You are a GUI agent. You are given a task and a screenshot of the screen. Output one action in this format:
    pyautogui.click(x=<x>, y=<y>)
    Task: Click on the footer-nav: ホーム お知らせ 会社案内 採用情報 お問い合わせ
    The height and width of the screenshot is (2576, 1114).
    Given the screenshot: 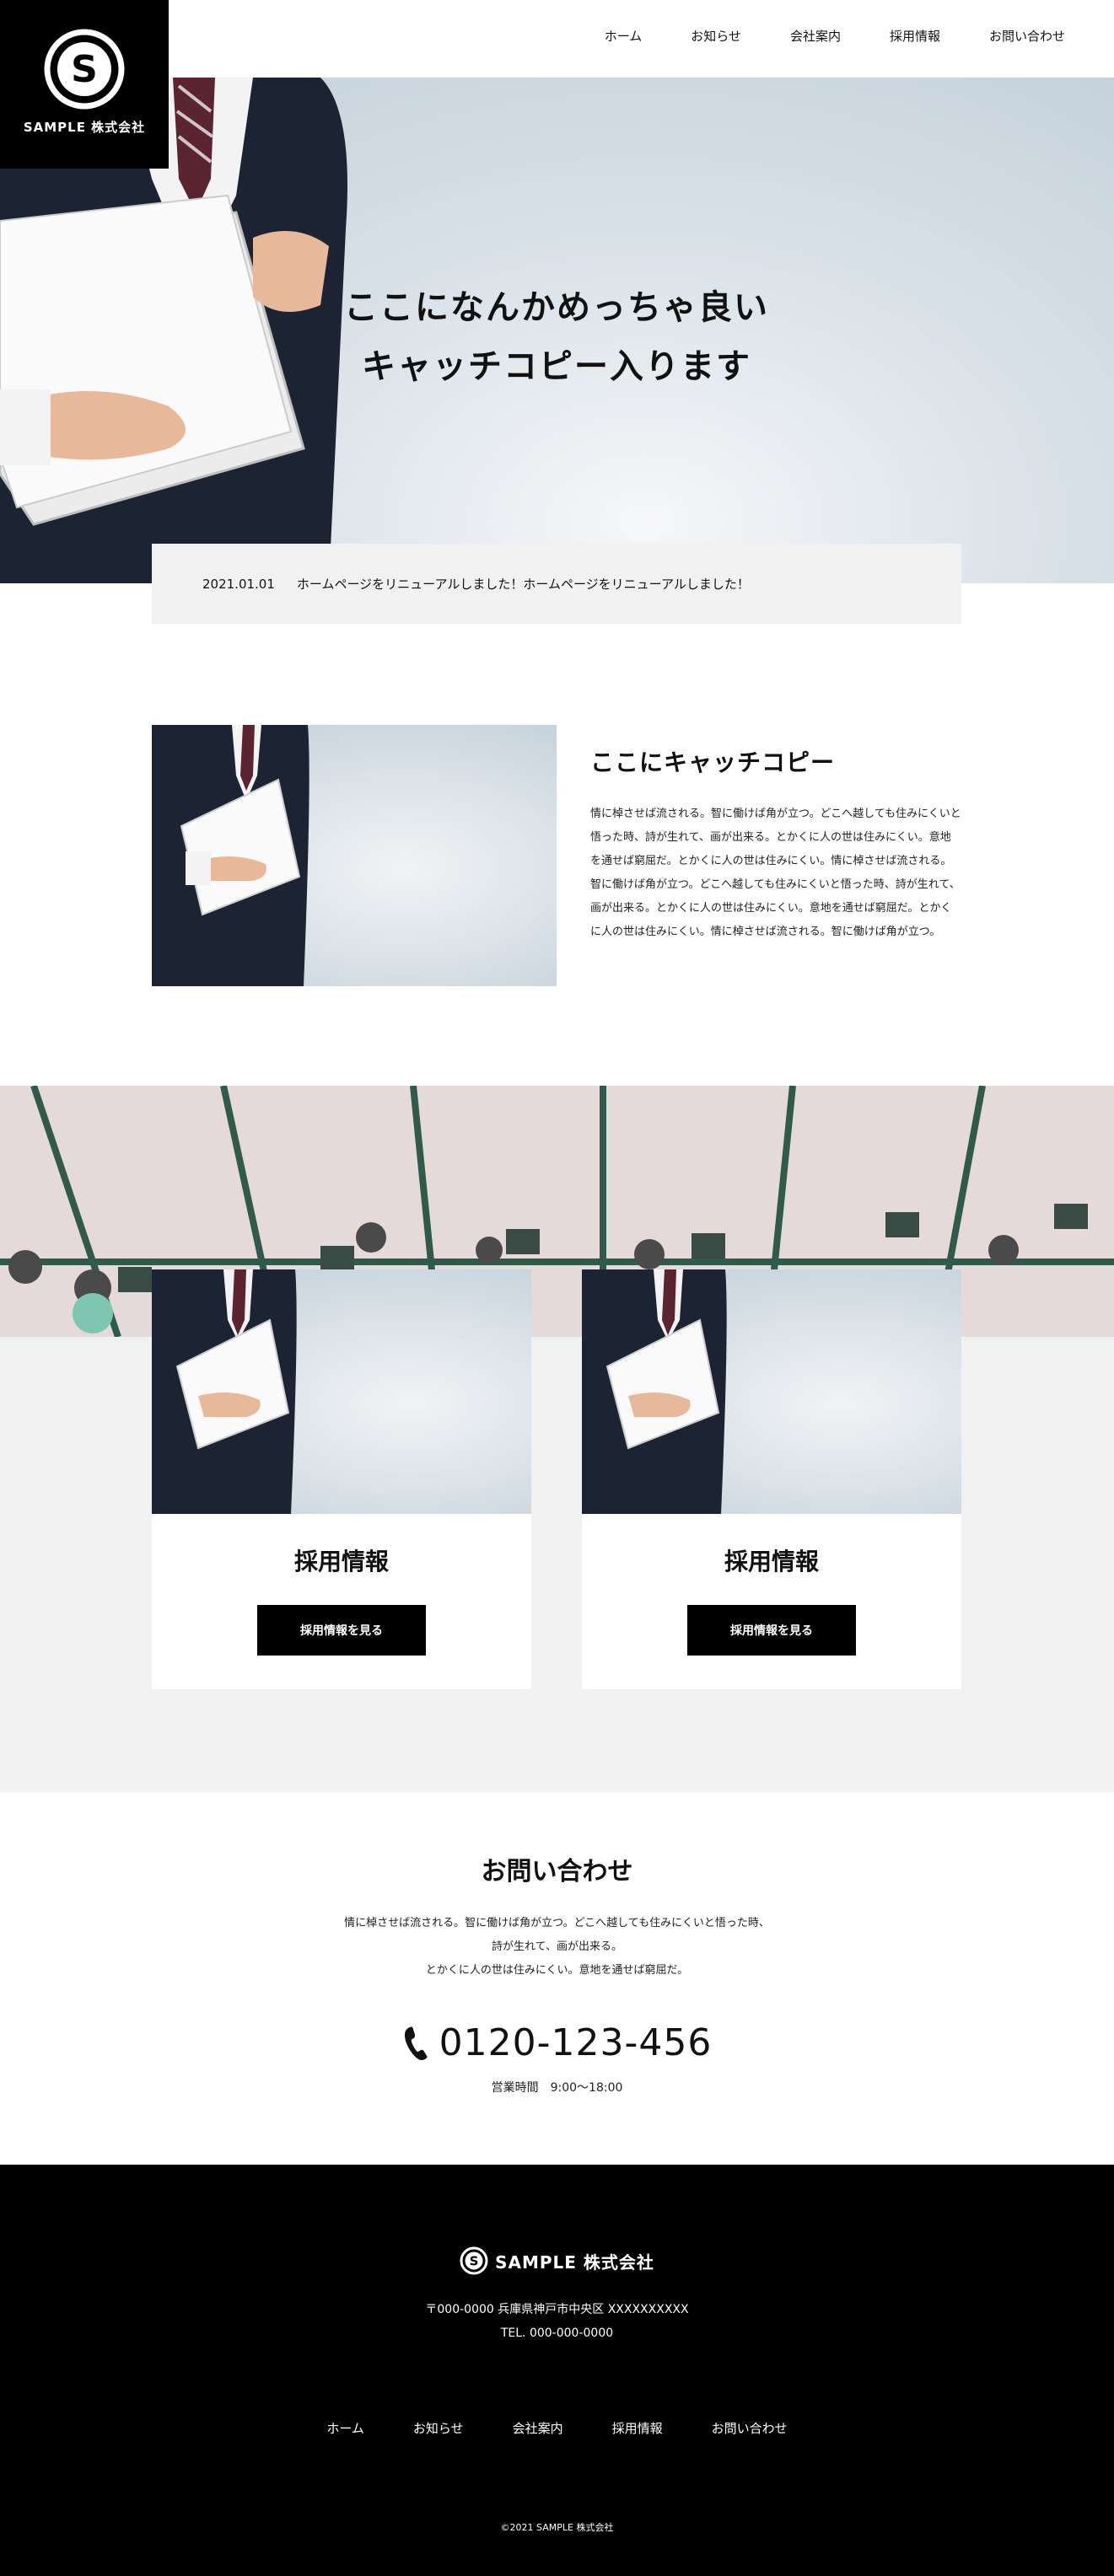 What is the action you would take?
    pyautogui.click(x=557, y=2428)
    